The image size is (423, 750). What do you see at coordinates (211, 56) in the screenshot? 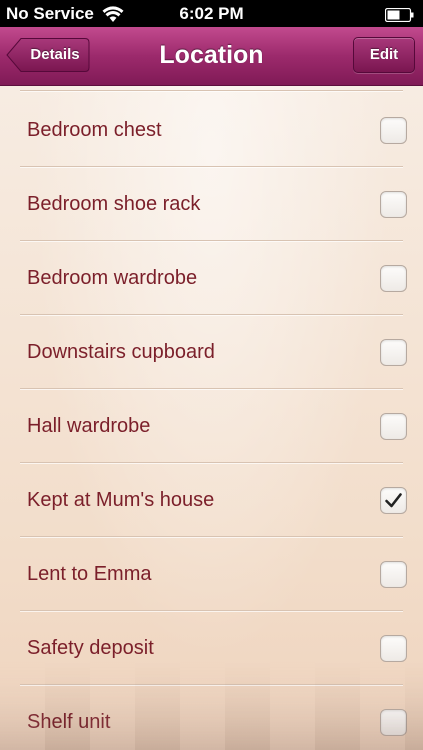
I see `navigation-bar: Location Details Edit` at bounding box center [211, 56].